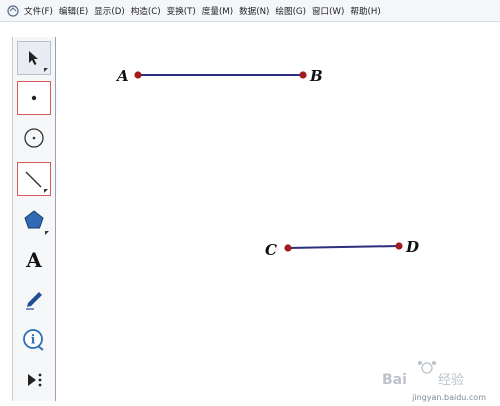  Describe the element at coordinates (399, 246) in the screenshot. I see `point-d` at that location.